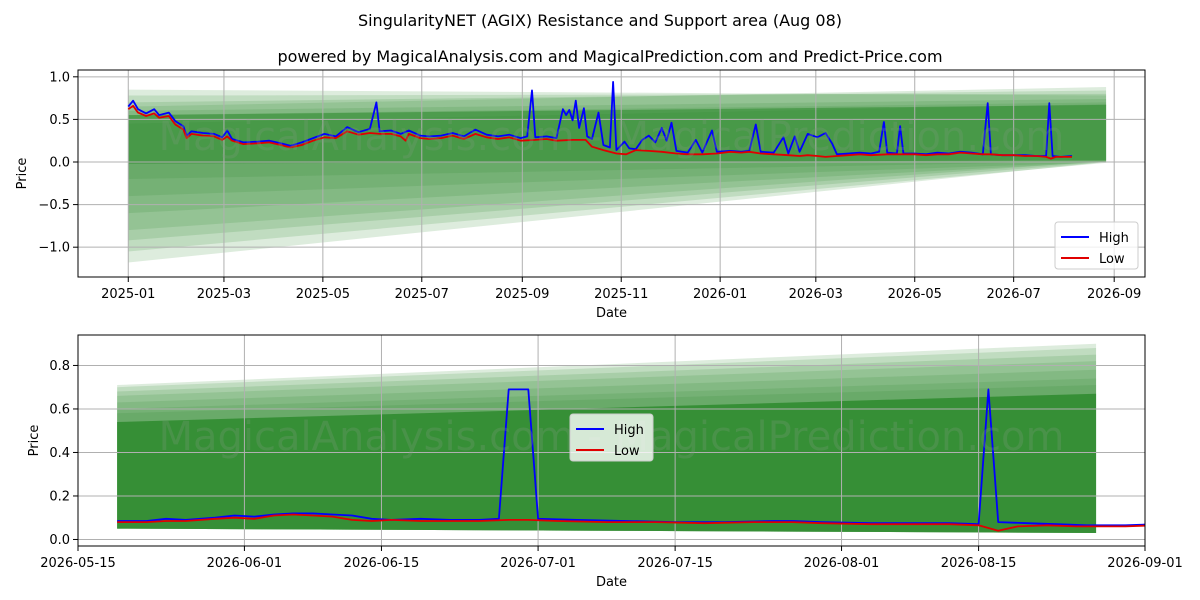 Image resolution: width=1200 pixels, height=600 pixels. What do you see at coordinates (1145, 563) in the screenshot?
I see `x-tick-label: 2026-09-01` at bounding box center [1145, 563].